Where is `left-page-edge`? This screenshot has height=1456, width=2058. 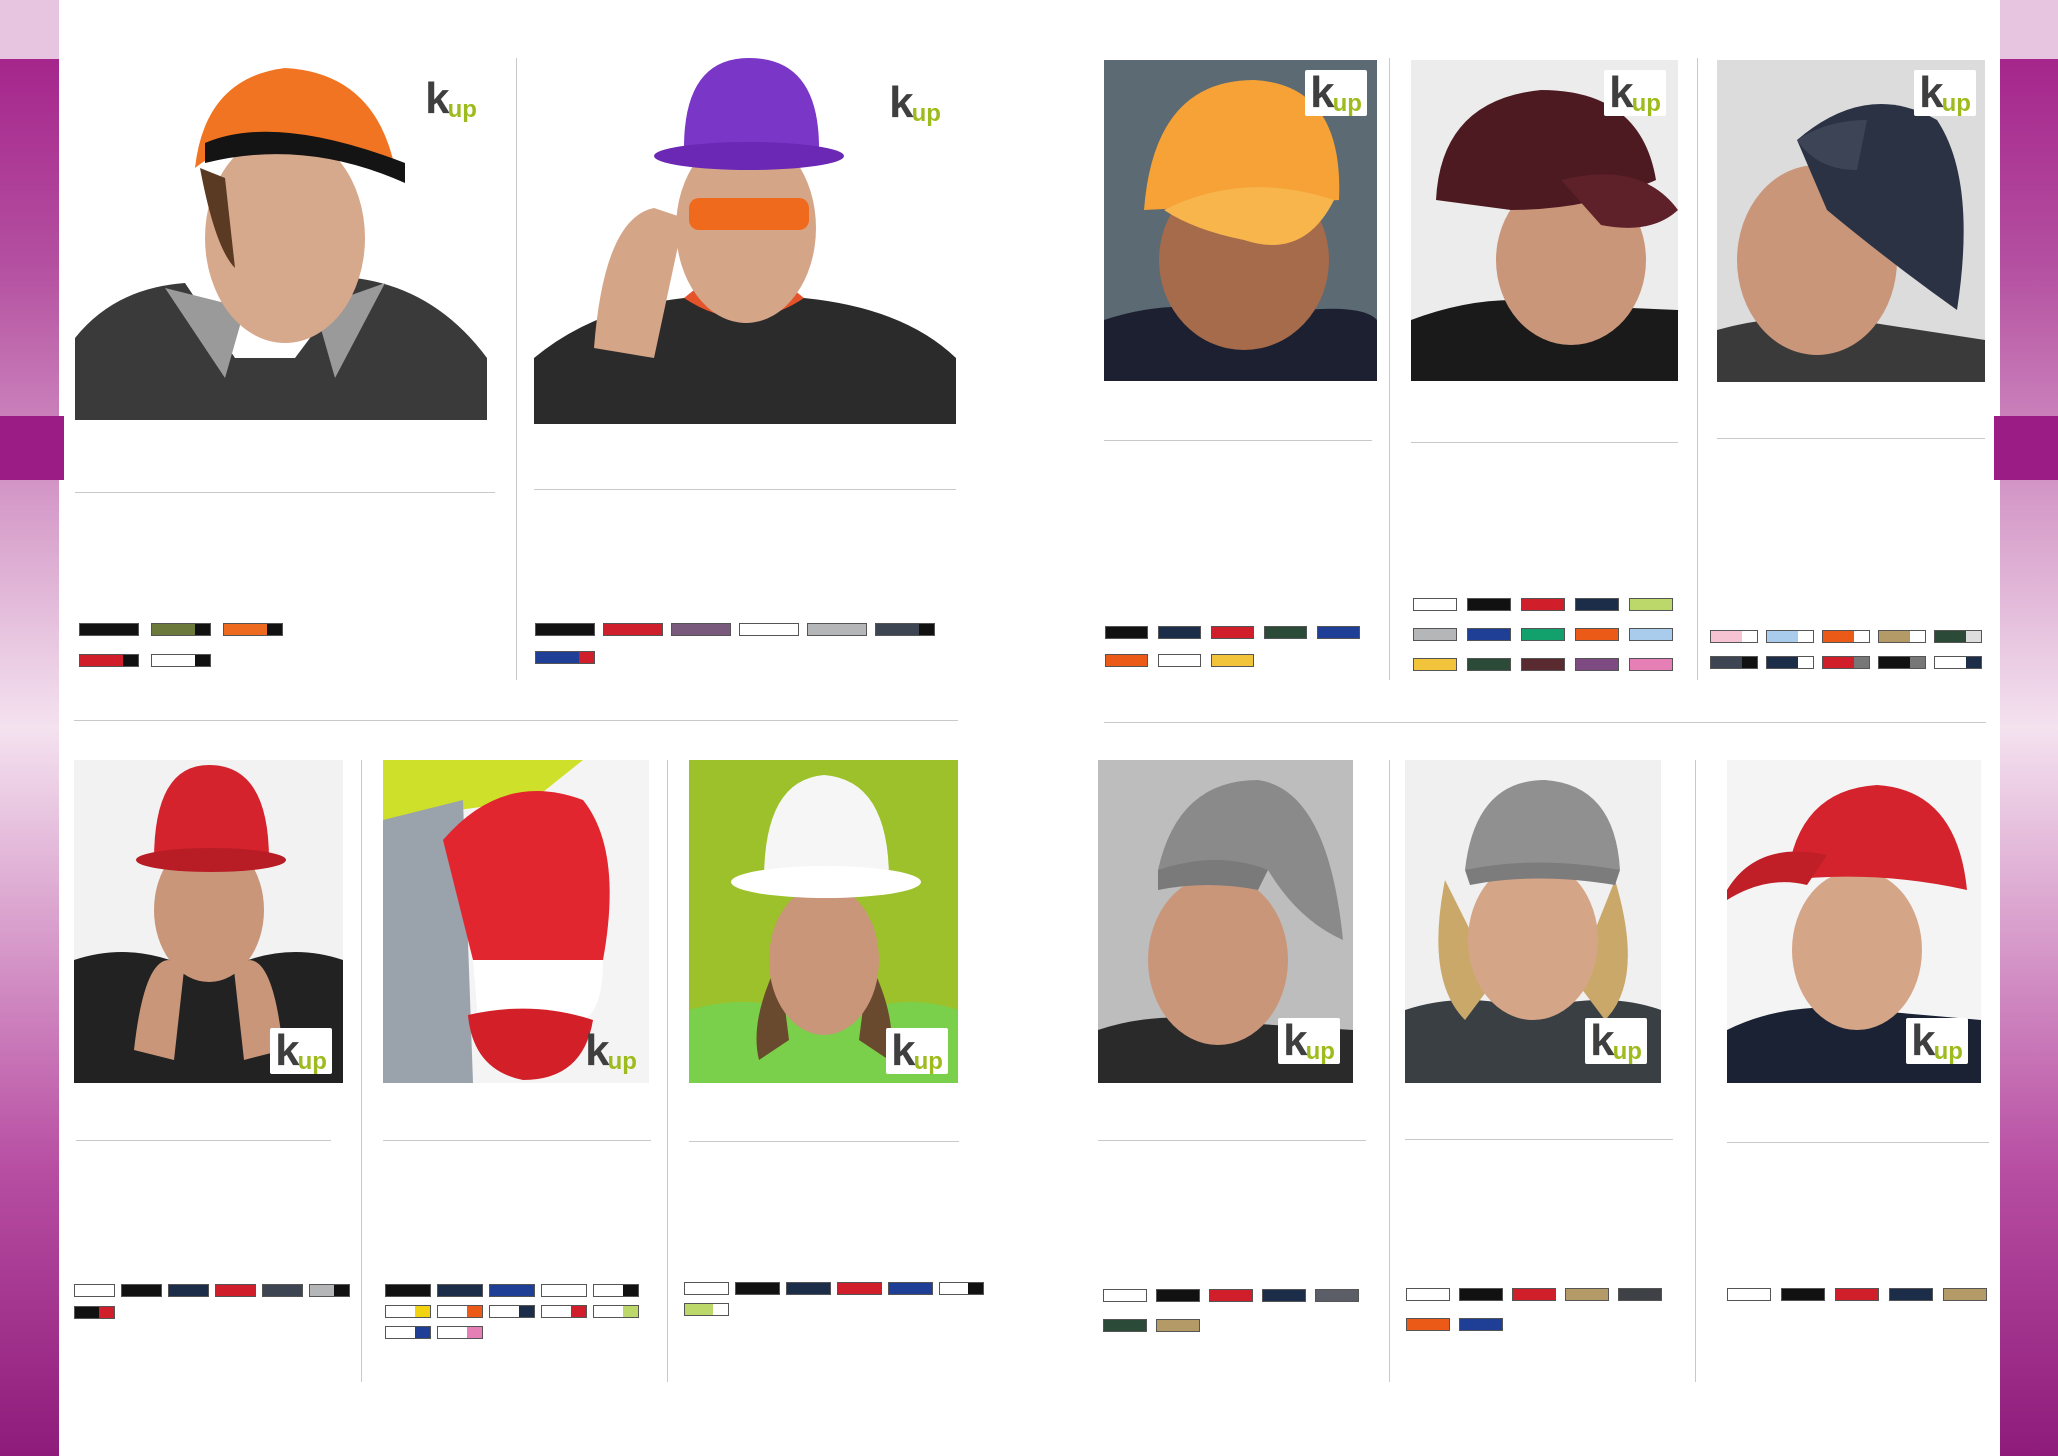
left-page-edge is located at coordinates (32, 728).